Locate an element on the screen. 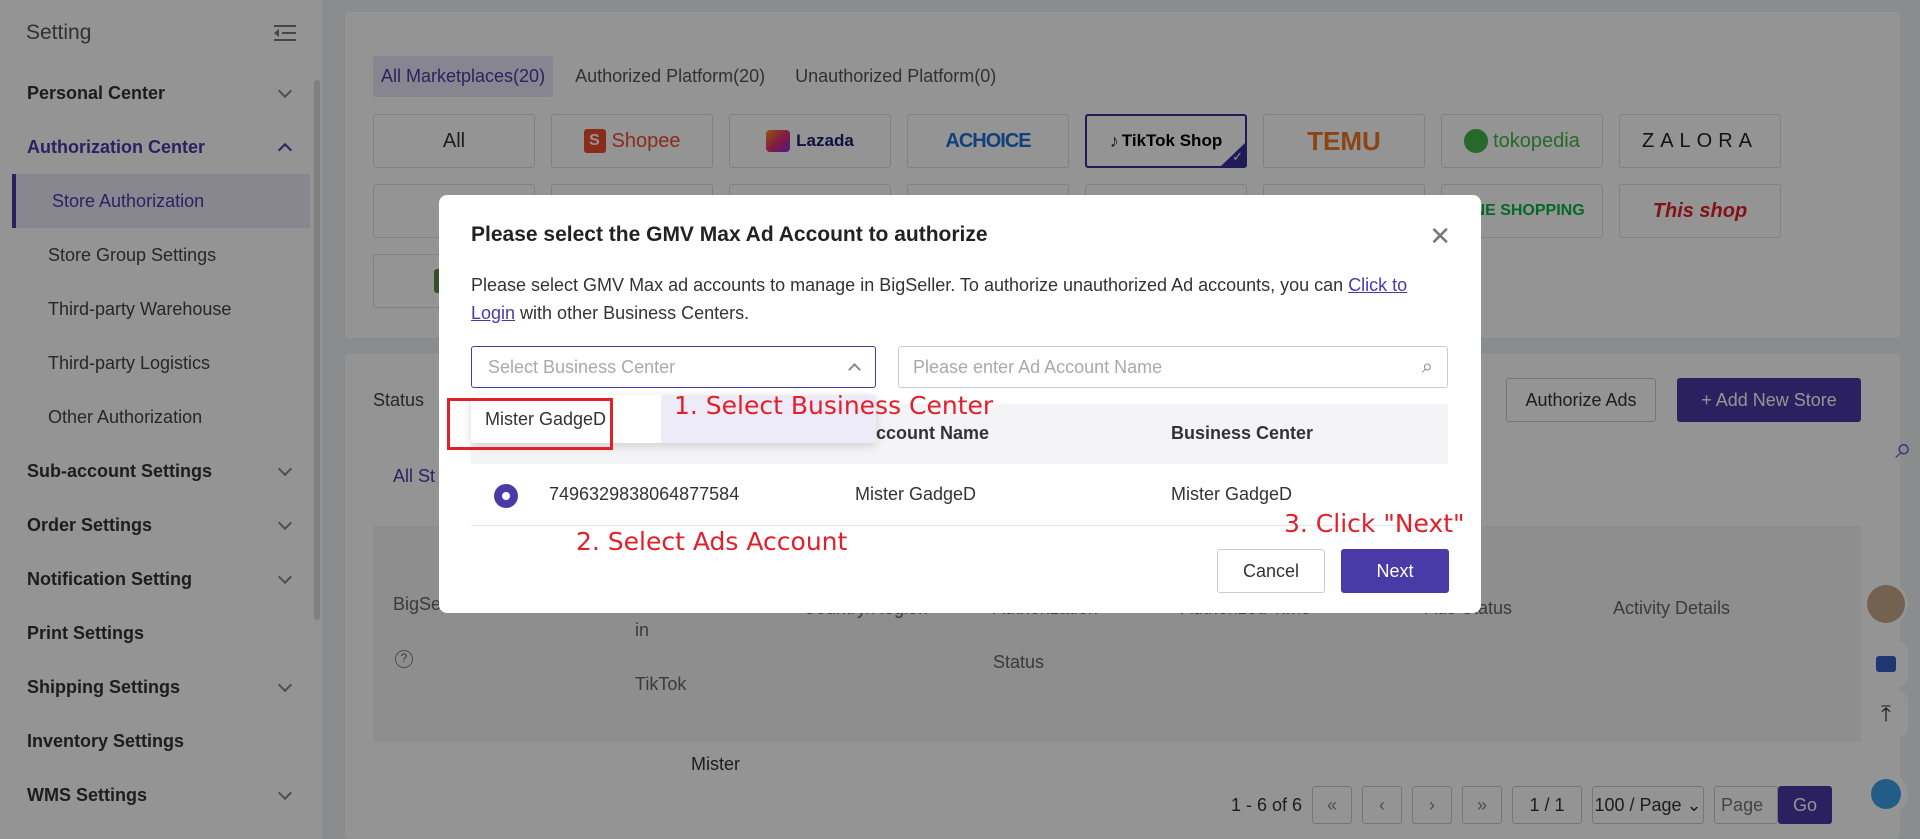 The height and width of the screenshot is (839, 1920). col-business-center: Business Center is located at coordinates (1242, 433).